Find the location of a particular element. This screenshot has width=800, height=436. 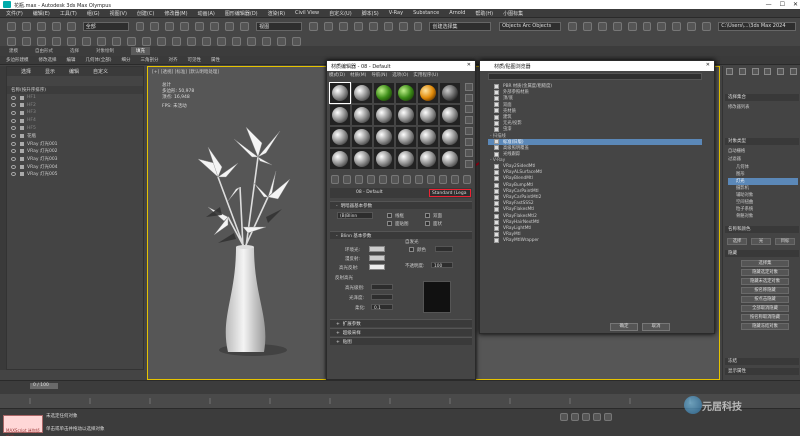

ok-button: 确定 is located at coordinates (624, 327).